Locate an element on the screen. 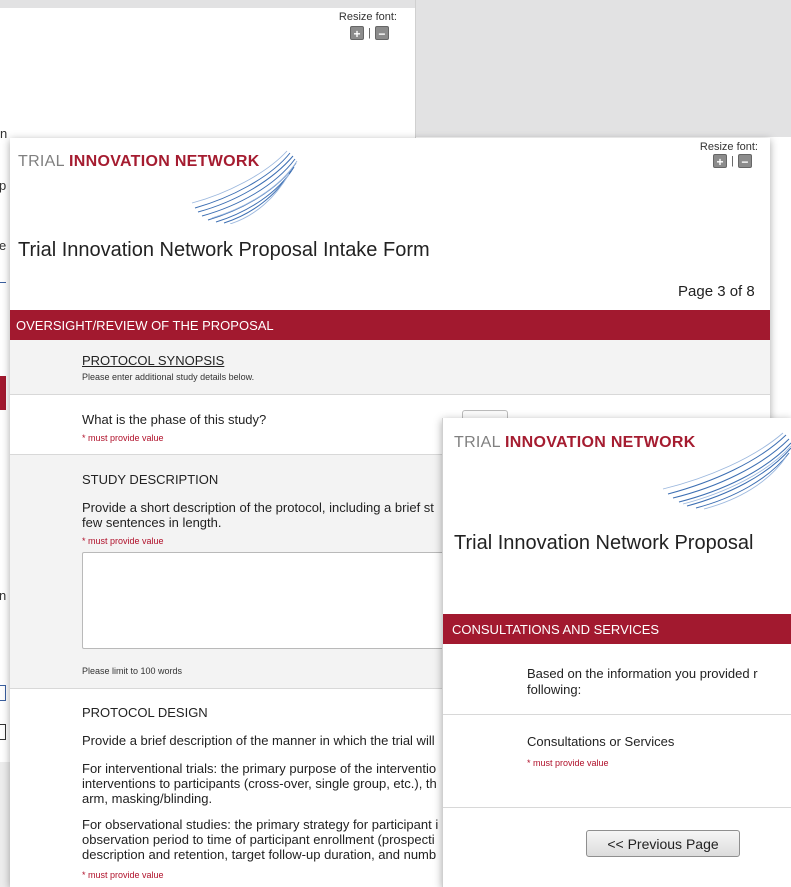 This screenshot has width=791, height=887. based-on-line1: Based on the information you provided r is located at coordinates (642, 673).